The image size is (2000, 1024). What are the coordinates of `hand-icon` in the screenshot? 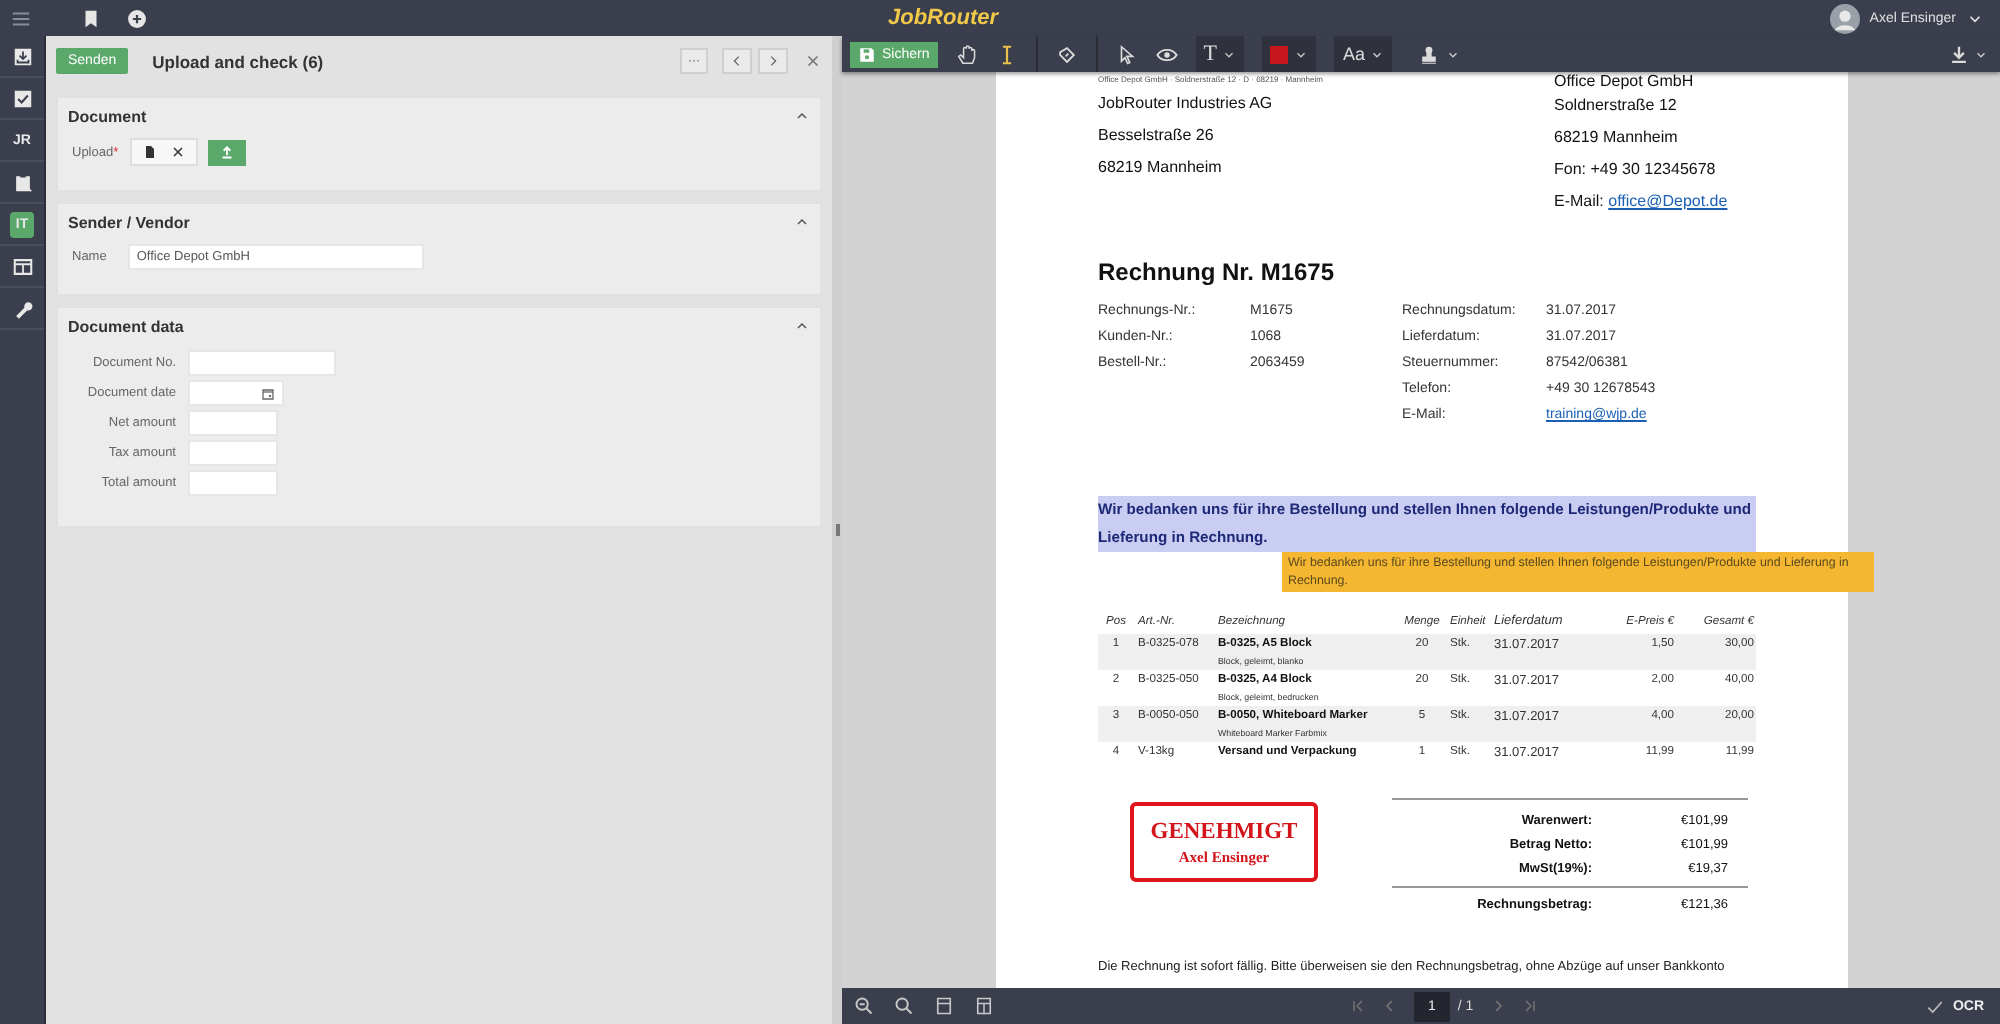 It's located at (966, 54).